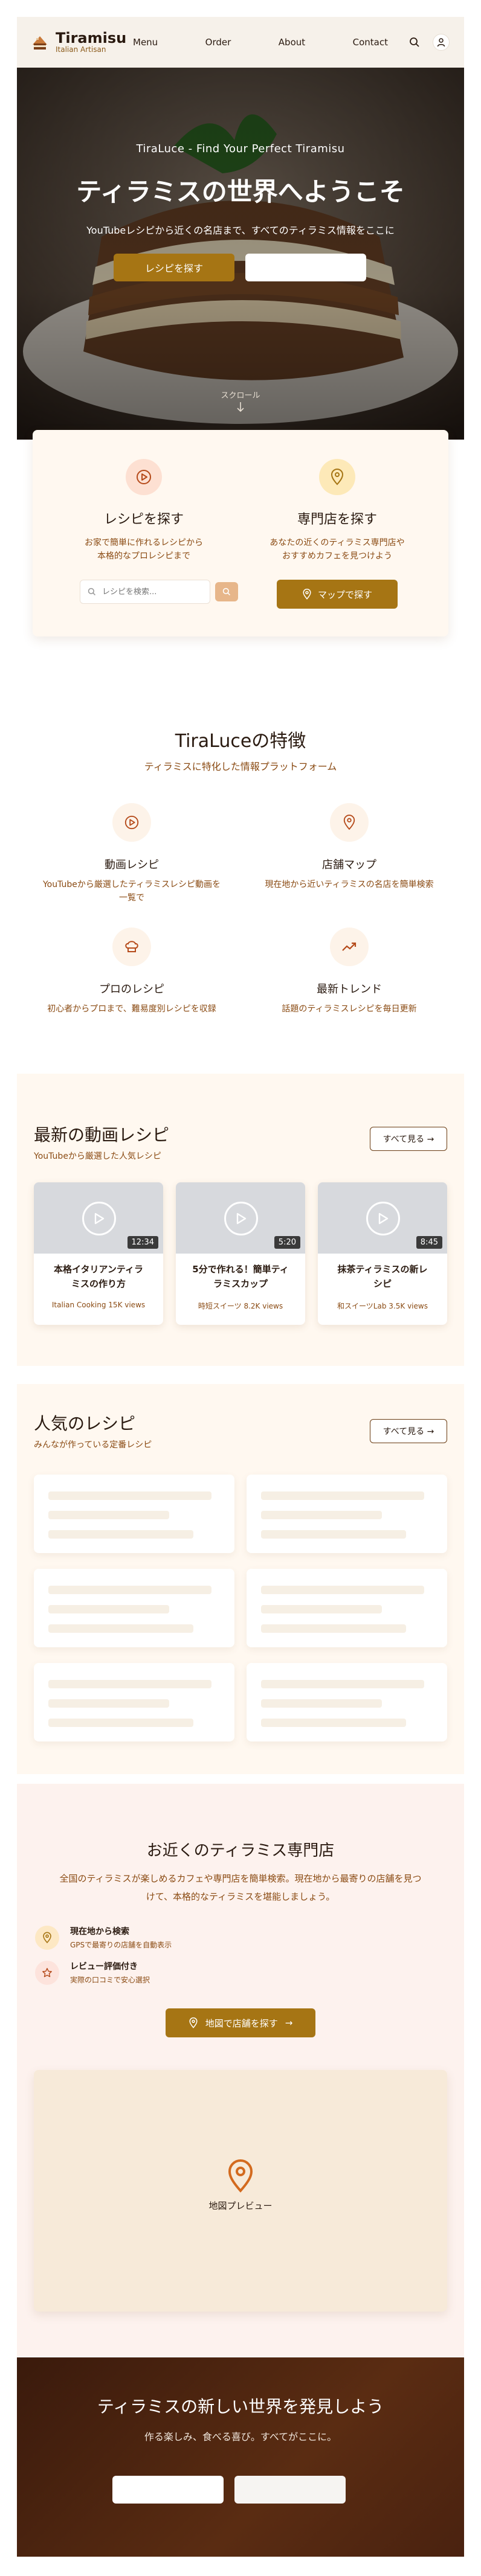  Describe the element at coordinates (93, 1972) in the screenshot. I see `shop-feature-reviews: レビュー評価付き 実際の口コミで安心選択` at that location.